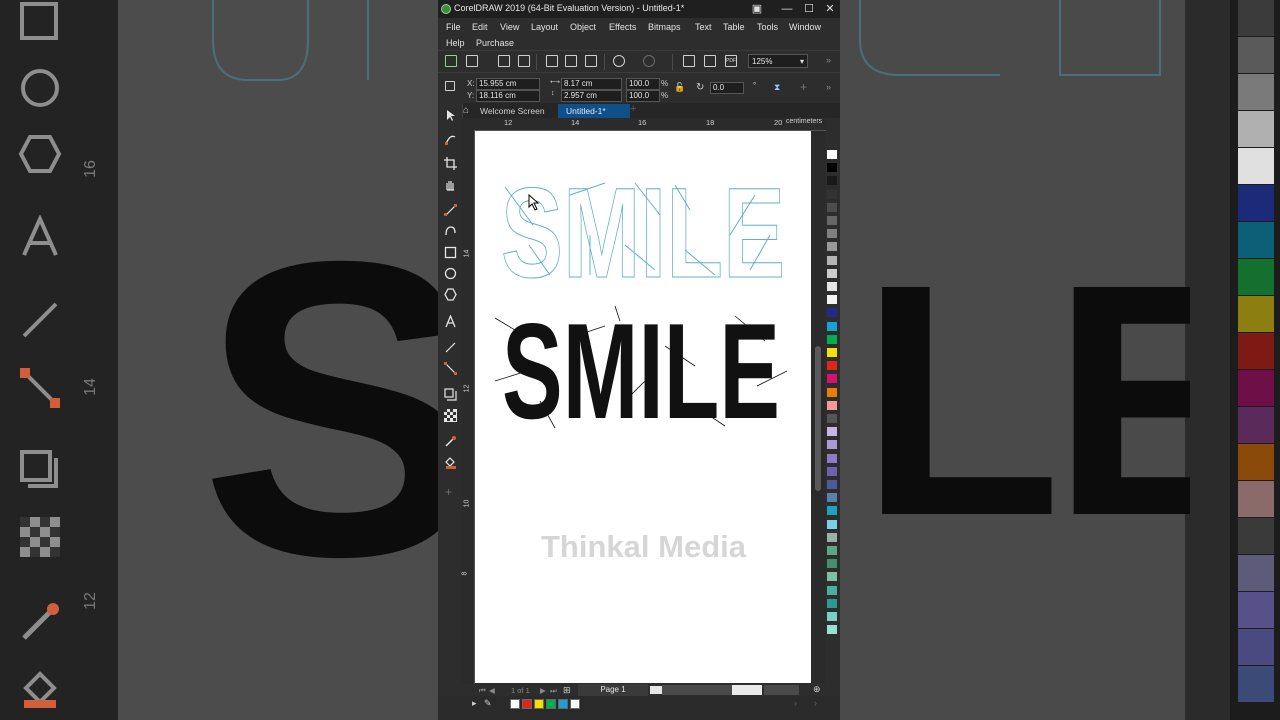 This screenshot has width=1280, height=720. Describe the element at coordinates (591, 61) in the screenshot. I see `paste-icon` at that location.